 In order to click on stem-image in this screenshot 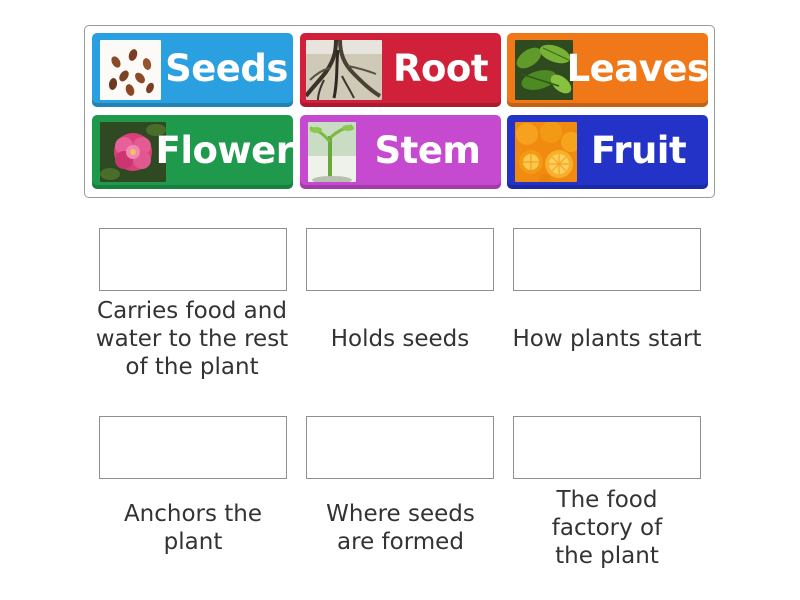, I will do `click(332, 152)`.